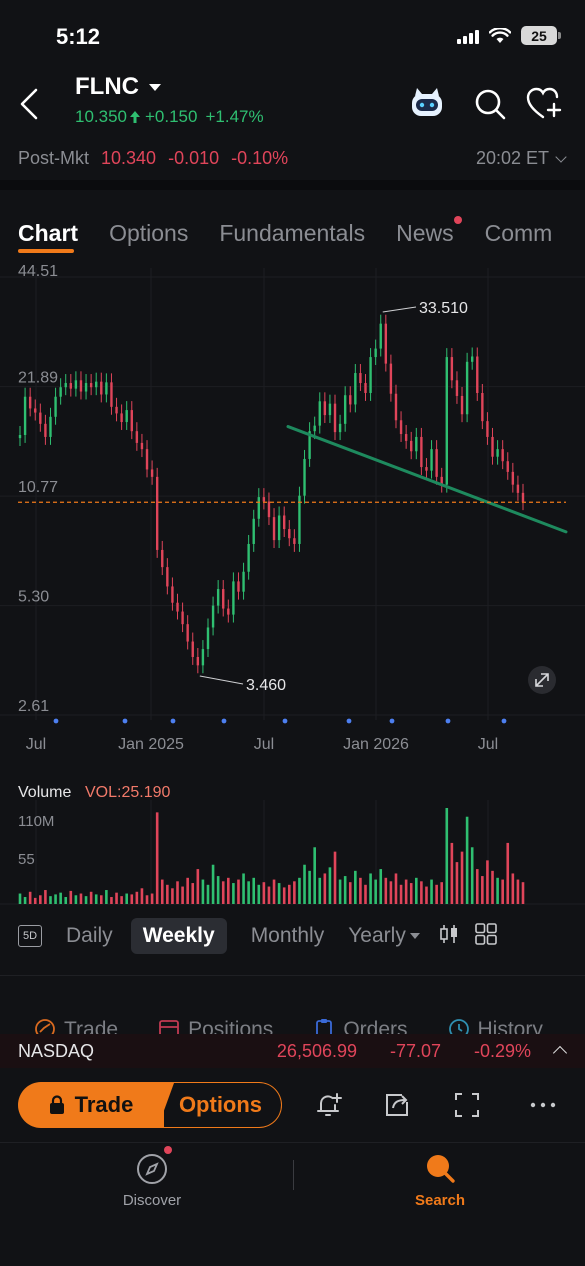  I want to click on period-weekly: Weekly, so click(178, 936).